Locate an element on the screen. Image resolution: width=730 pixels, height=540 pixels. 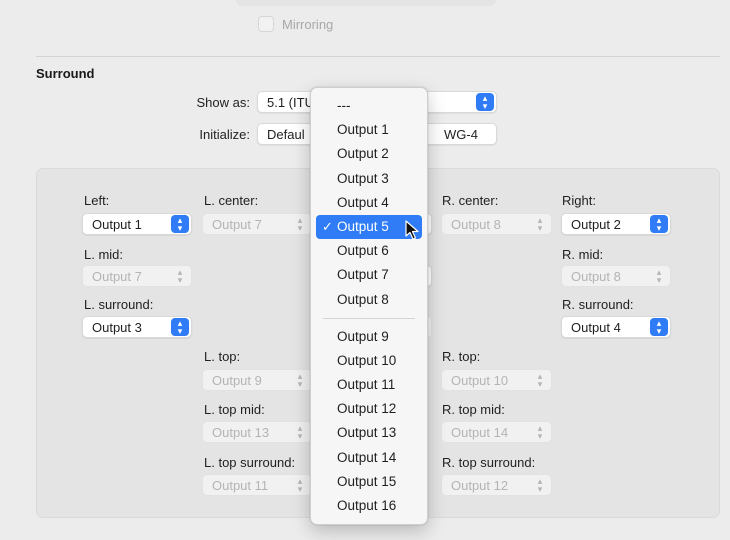
r-top-output-value: Output 10 is located at coordinates (480, 380).